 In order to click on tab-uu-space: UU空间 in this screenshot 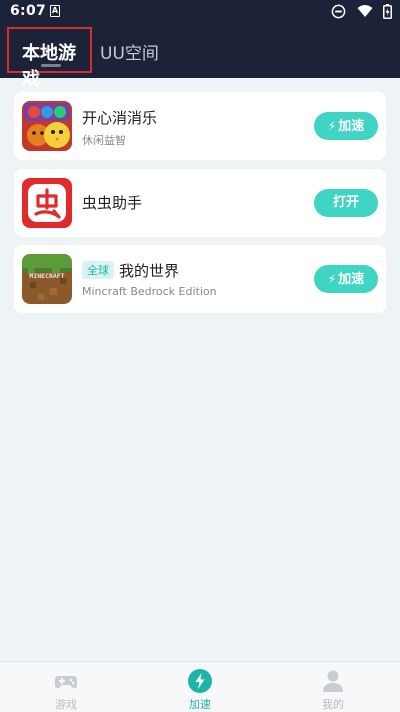, I will do `click(129, 51)`.